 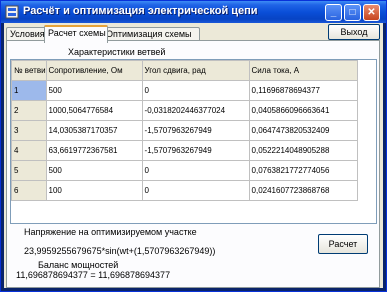 What do you see at coordinates (195, 110) in the screenshot?
I see `phase-angle-cell: -0,0318202446377024` at bounding box center [195, 110].